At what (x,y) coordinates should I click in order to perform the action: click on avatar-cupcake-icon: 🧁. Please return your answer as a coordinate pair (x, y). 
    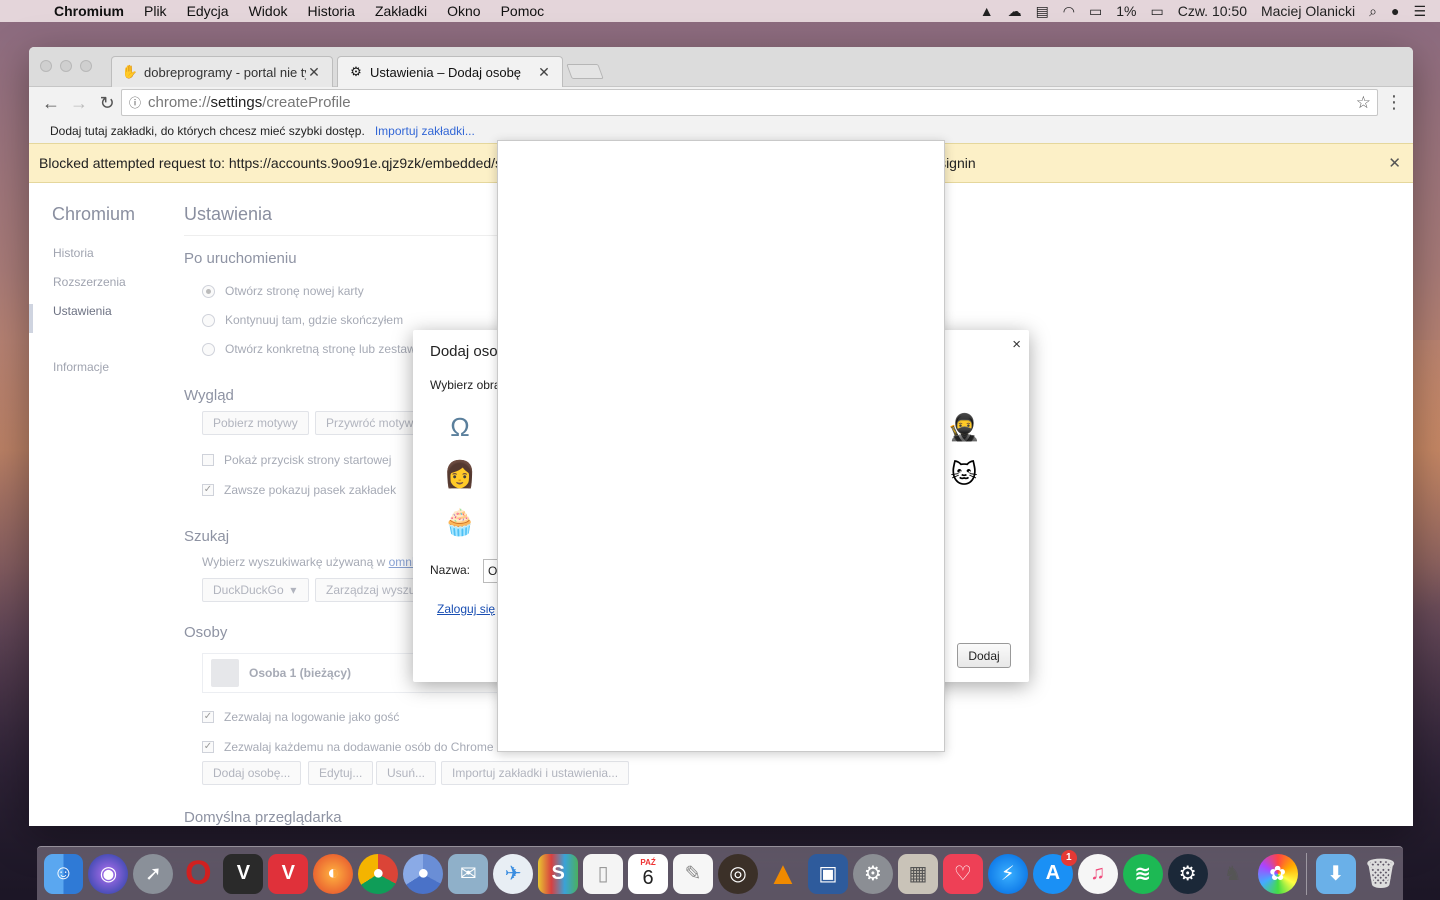
    Looking at the image, I should click on (460, 522).